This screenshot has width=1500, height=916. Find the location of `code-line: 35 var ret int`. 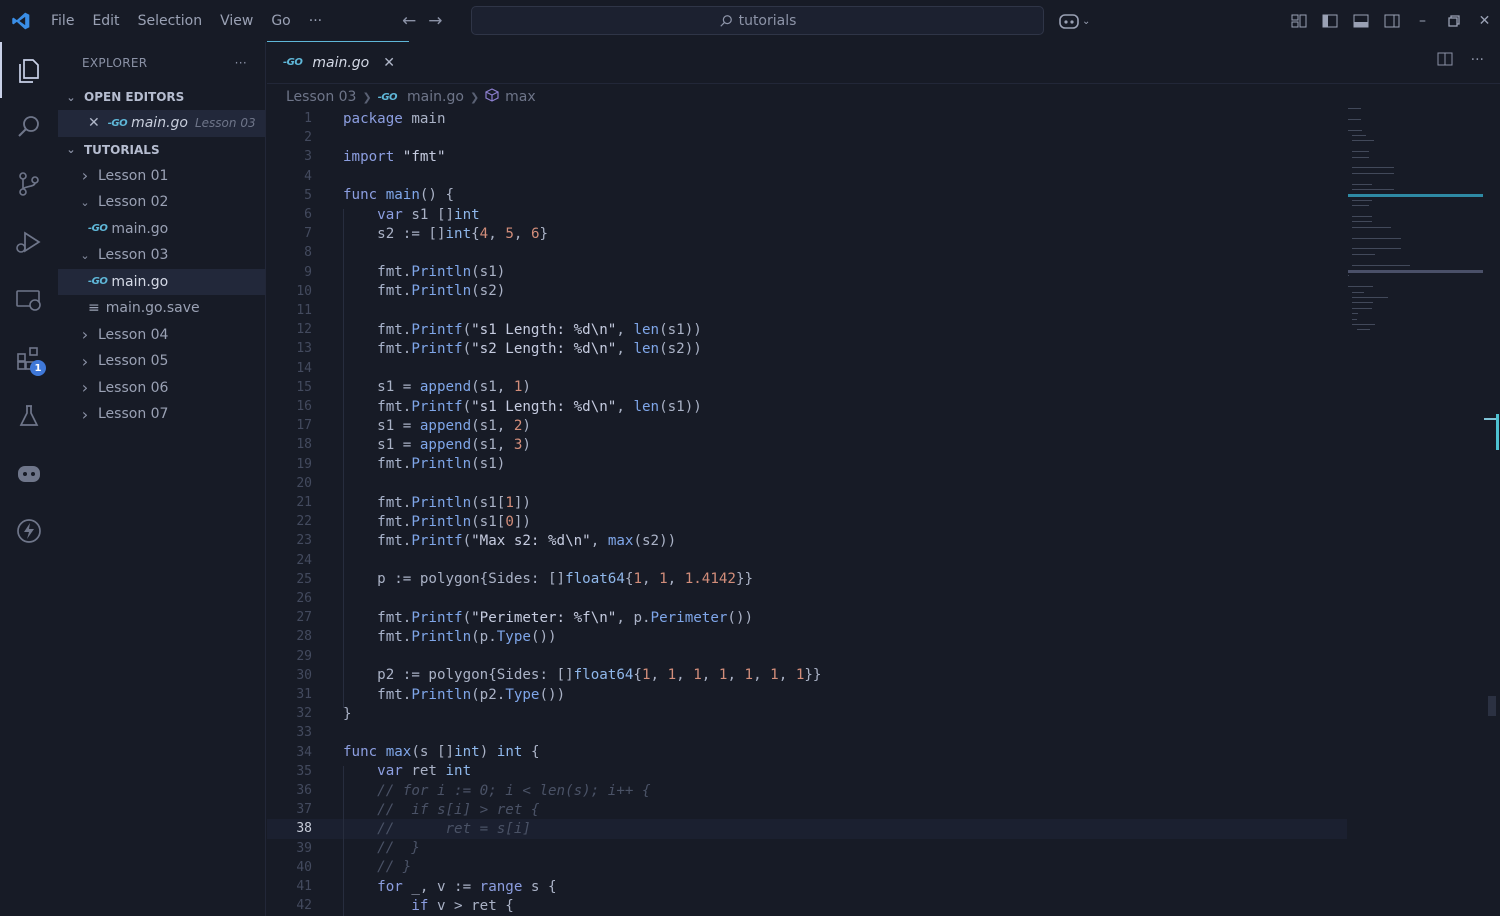

code-line: 35 var ret int is located at coordinates (807, 771).